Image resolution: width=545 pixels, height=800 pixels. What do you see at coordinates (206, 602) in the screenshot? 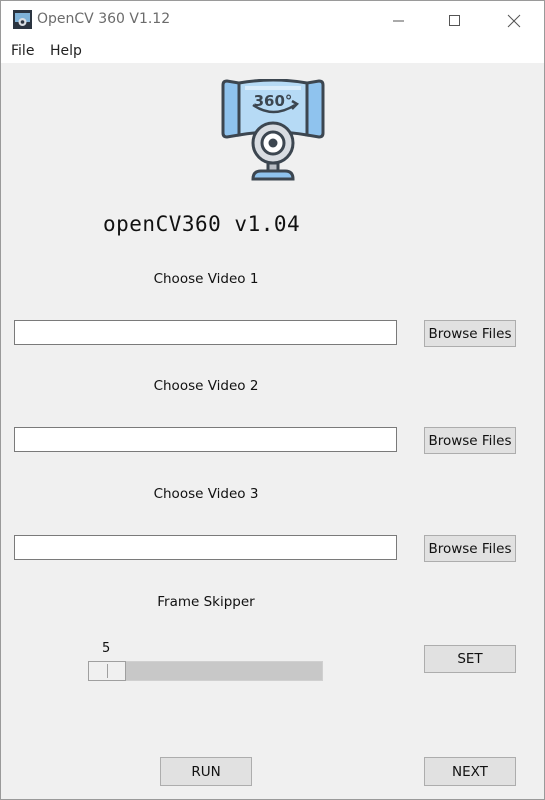
I see `frame-skipper-label: Frame Skipper` at bounding box center [206, 602].